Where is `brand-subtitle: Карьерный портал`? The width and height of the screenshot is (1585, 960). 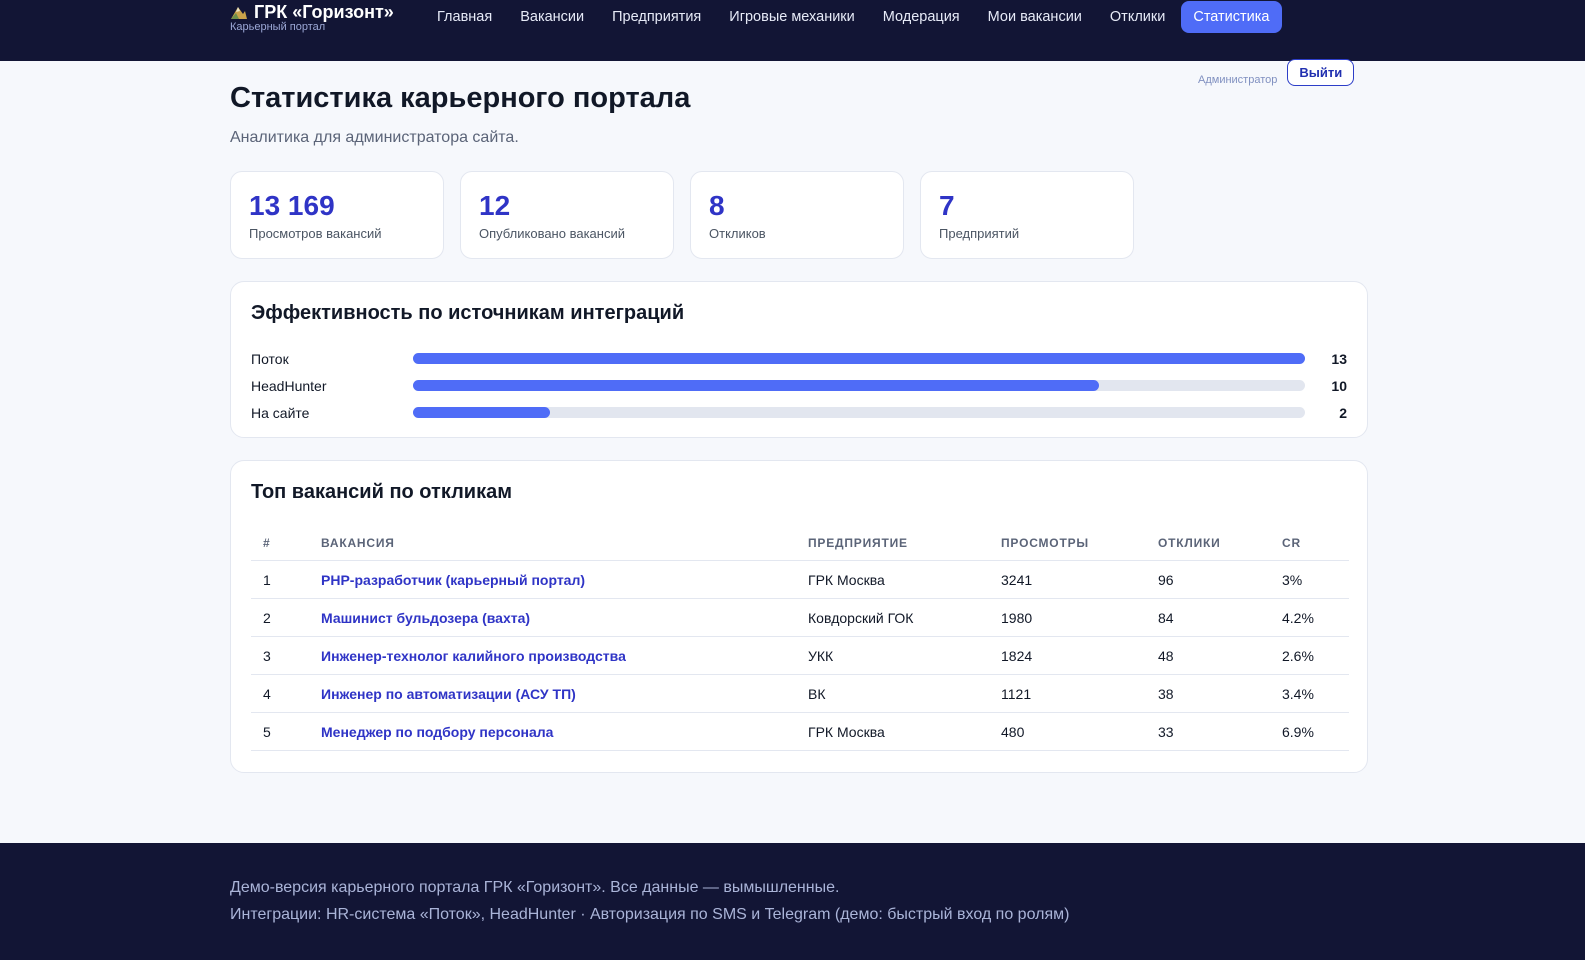
brand-subtitle: Карьерный портал is located at coordinates (278, 27).